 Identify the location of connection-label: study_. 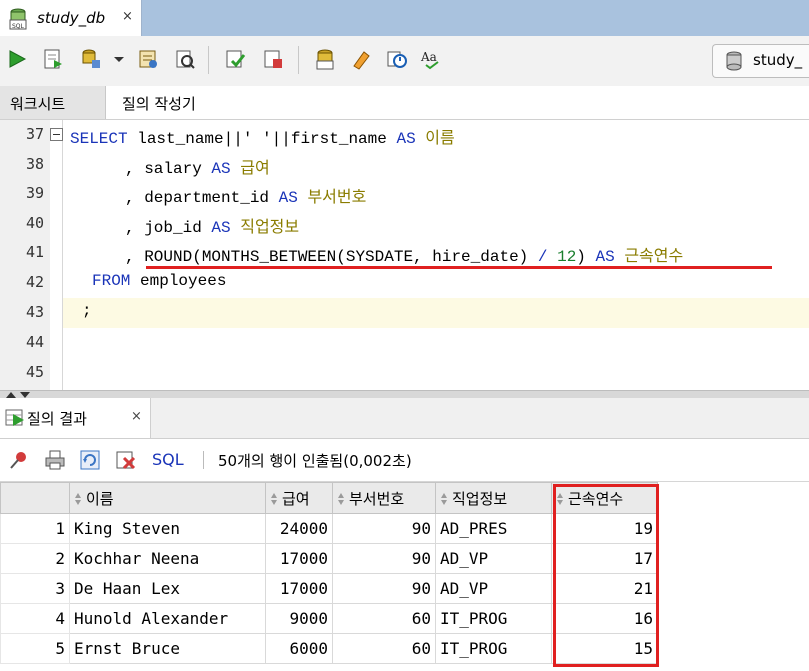
(778, 60).